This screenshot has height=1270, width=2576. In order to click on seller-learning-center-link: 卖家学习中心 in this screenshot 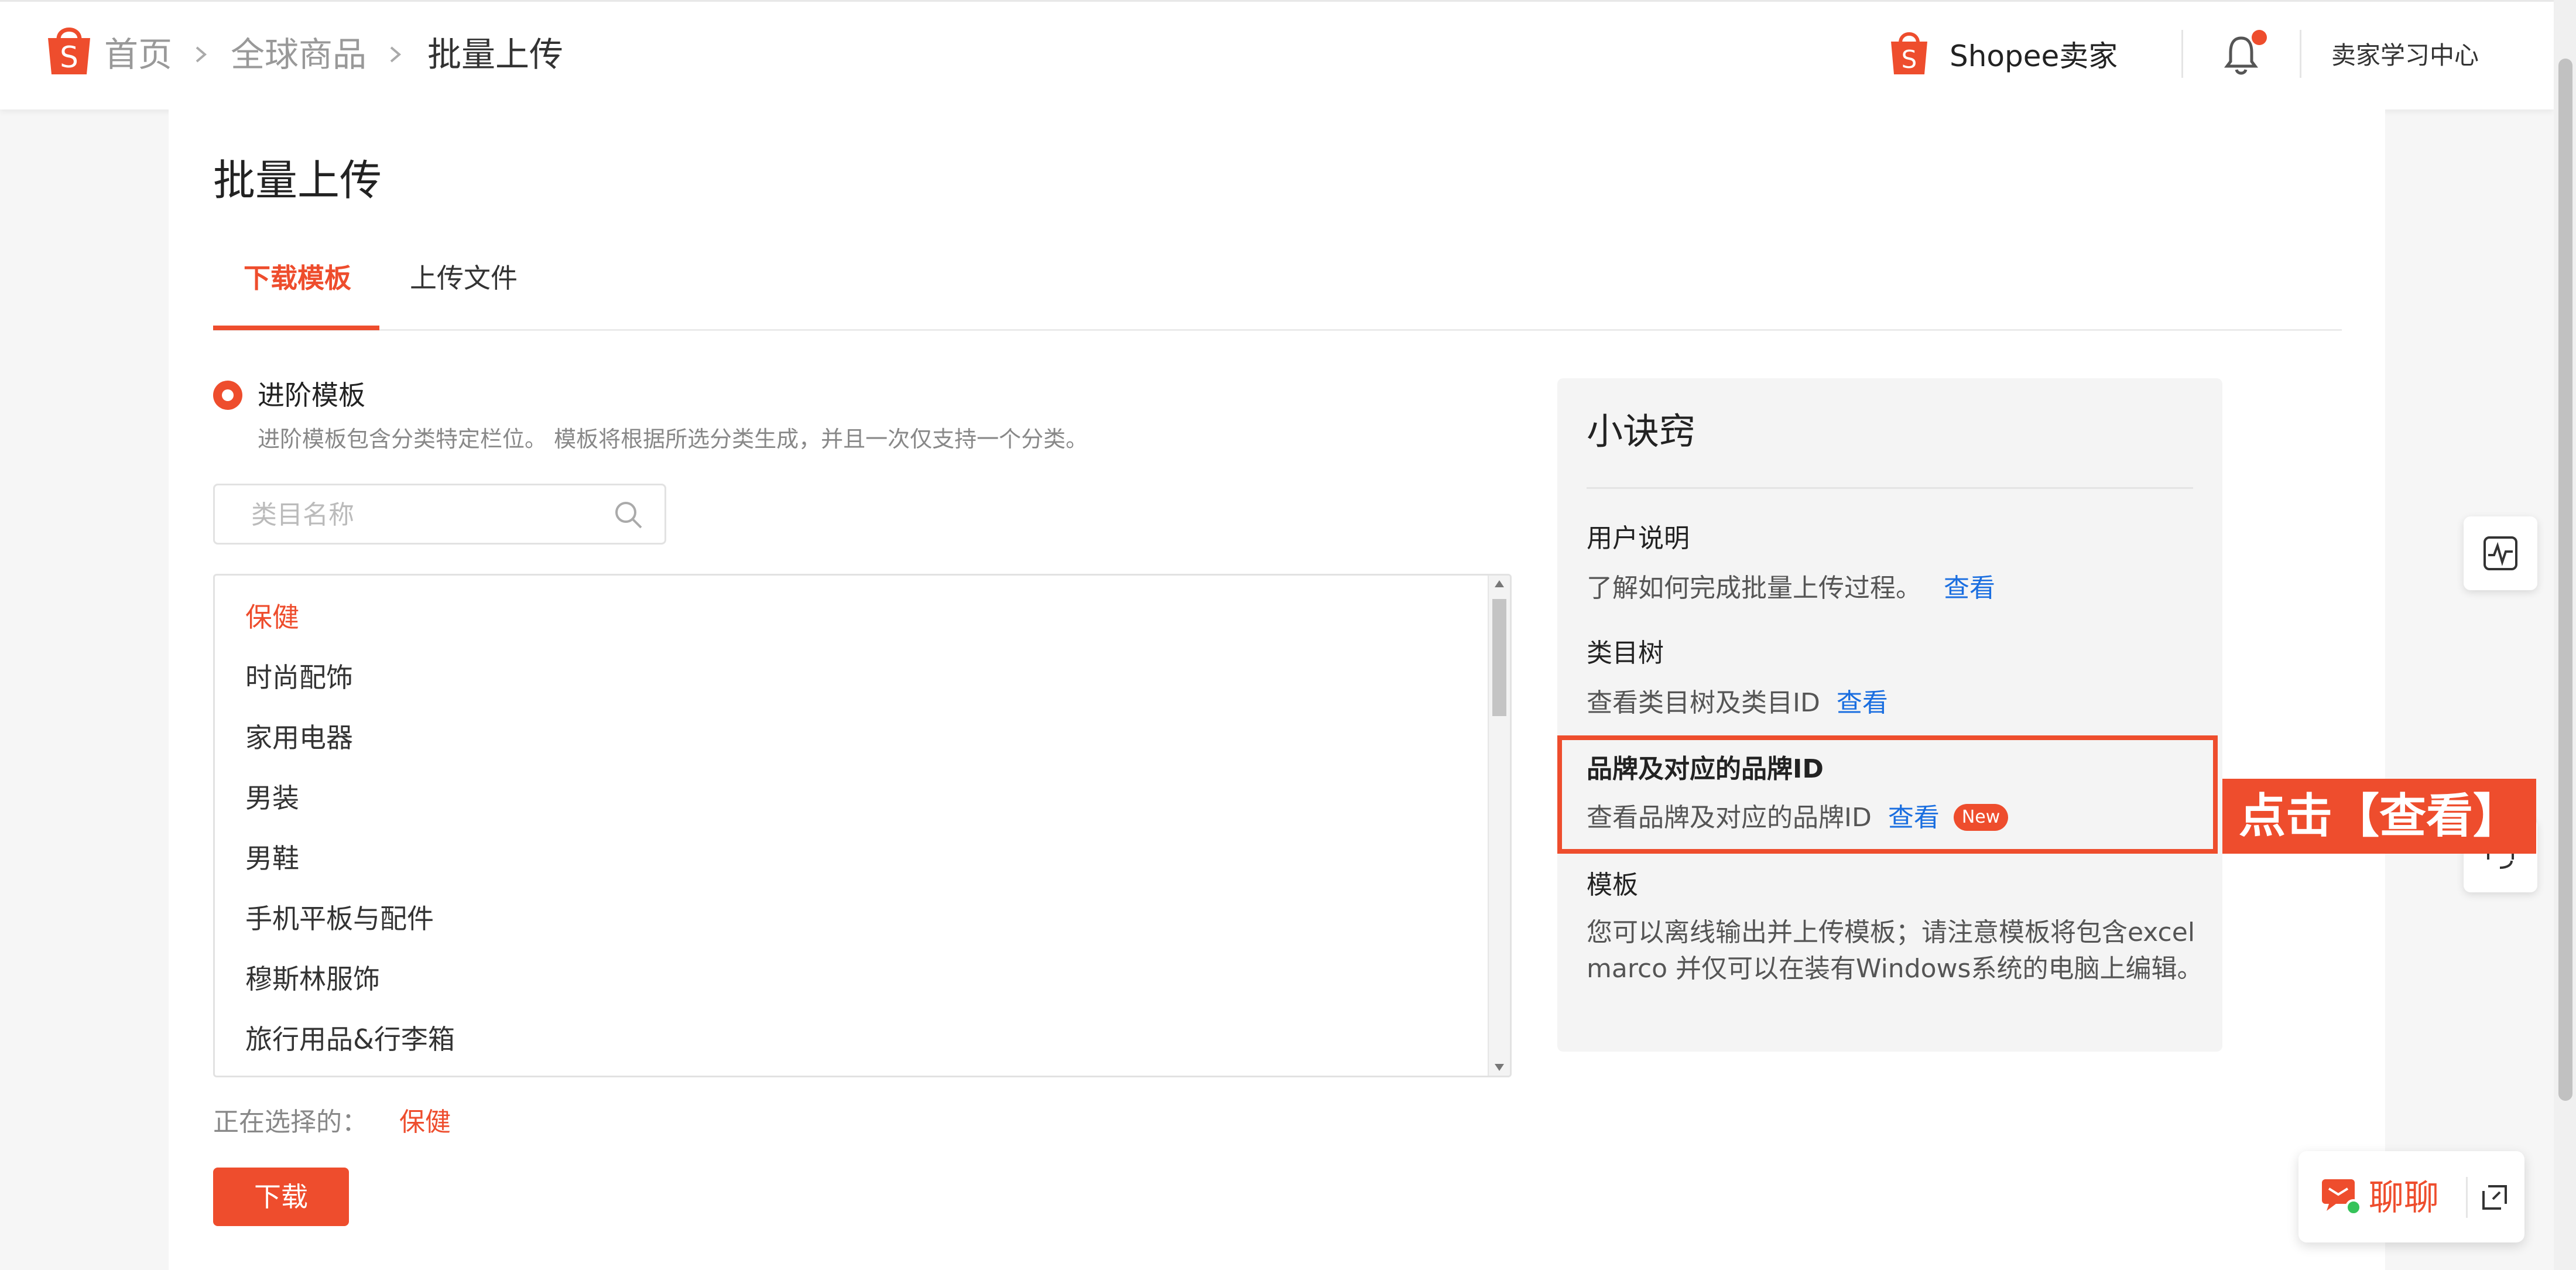, I will do `click(2405, 55)`.